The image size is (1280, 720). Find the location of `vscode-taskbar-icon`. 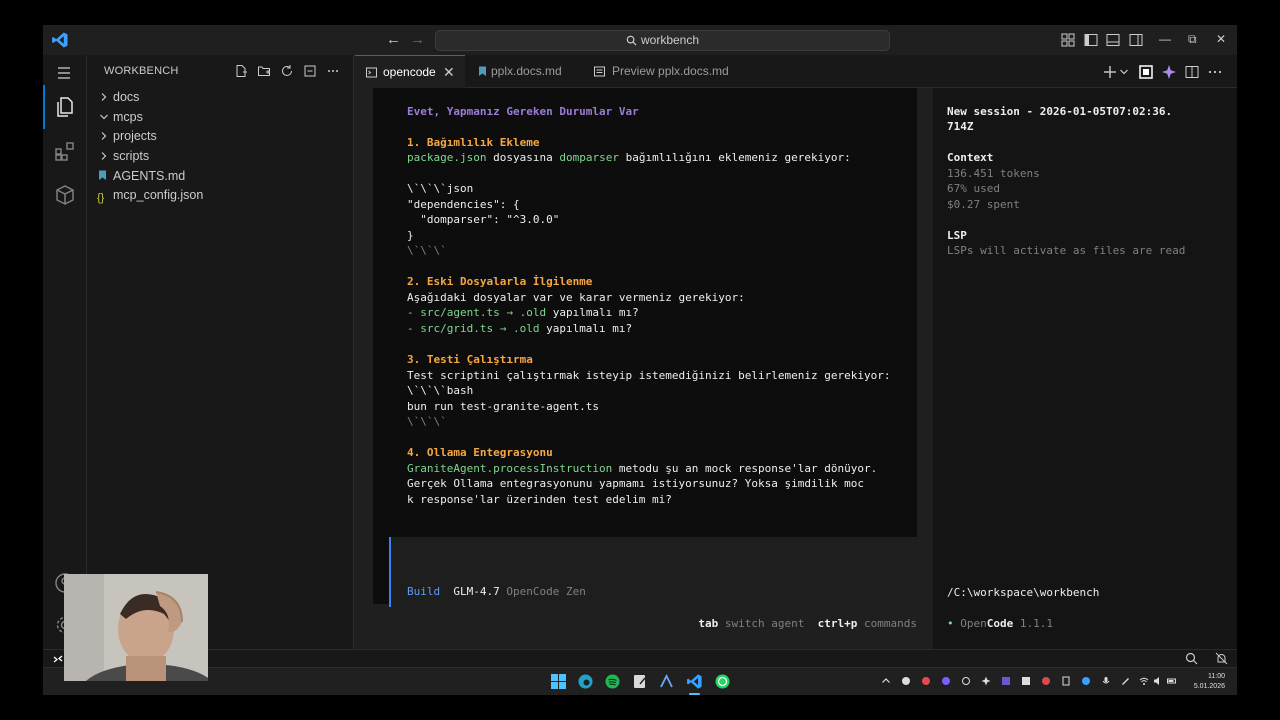

vscode-taskbar-icon is located at coordinates (694, 681).